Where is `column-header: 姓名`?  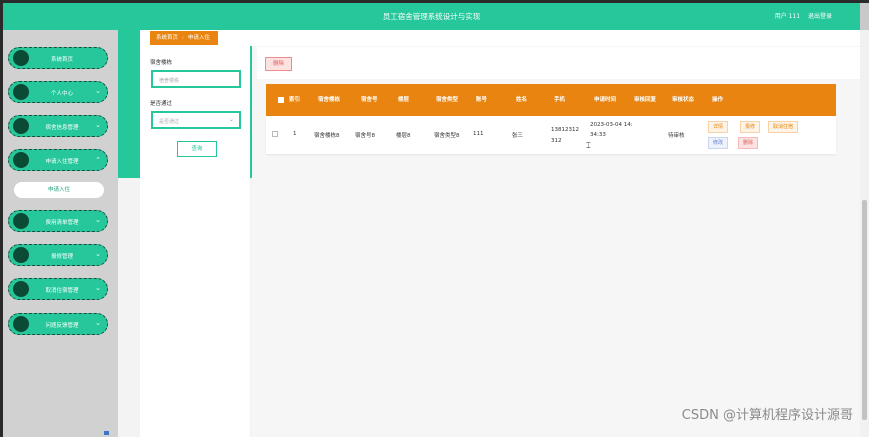 column-header: 姓名 is located at coordinates (522, 99).